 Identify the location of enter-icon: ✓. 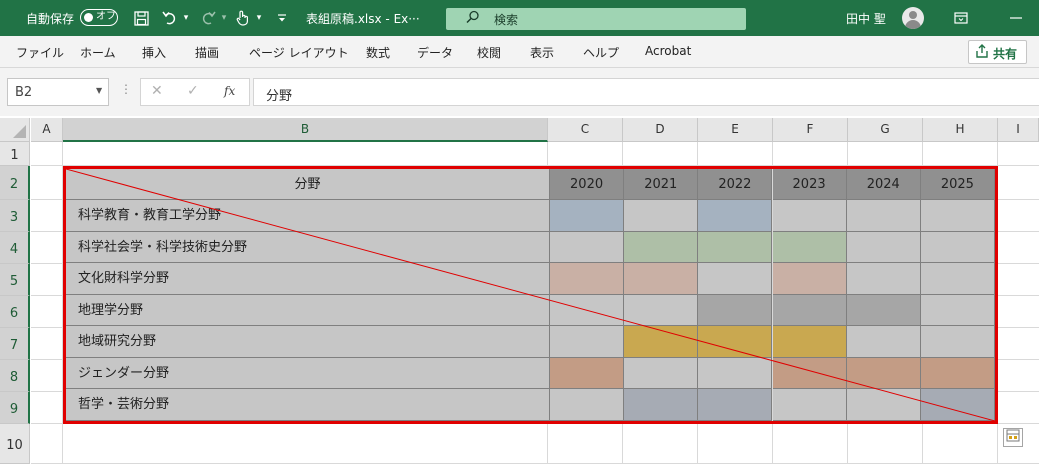
(193, 91).